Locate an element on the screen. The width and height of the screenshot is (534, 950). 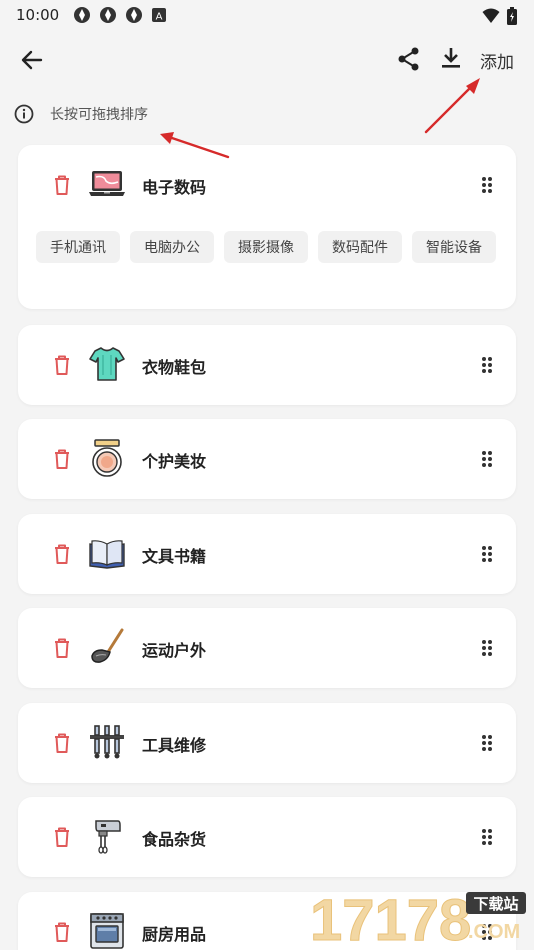
status-bar: 10:00 A is located at coordinates (267, 15).